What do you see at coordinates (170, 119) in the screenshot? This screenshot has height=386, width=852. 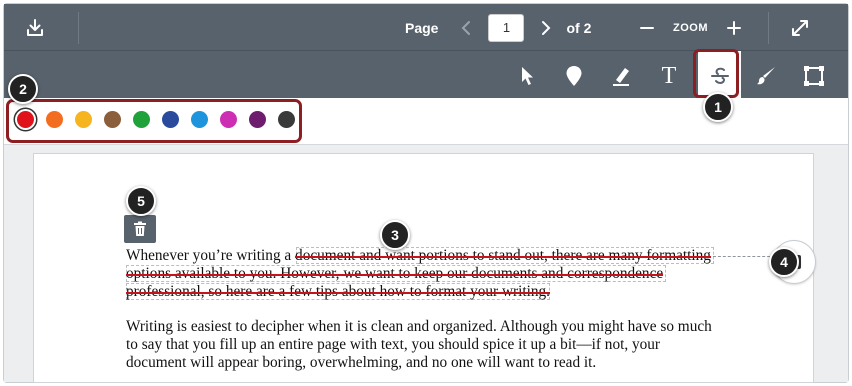 I see `color-swatch-navy` at bounding box center [170, 119].